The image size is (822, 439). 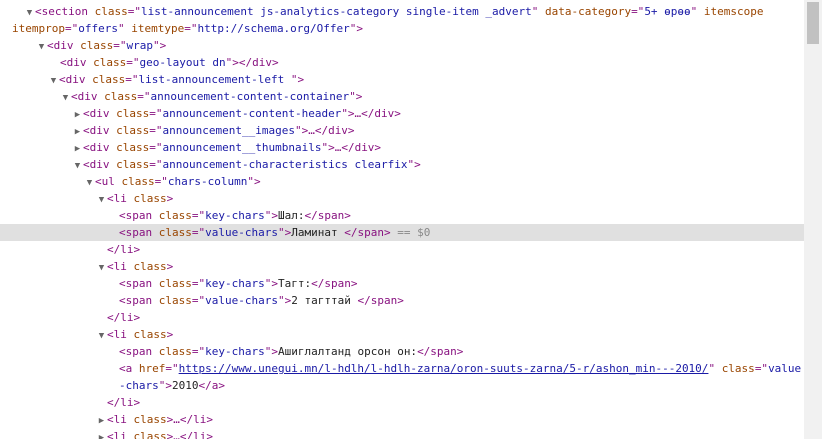 I want to click on attr-value: value-chars, so click(x=241, y=232).